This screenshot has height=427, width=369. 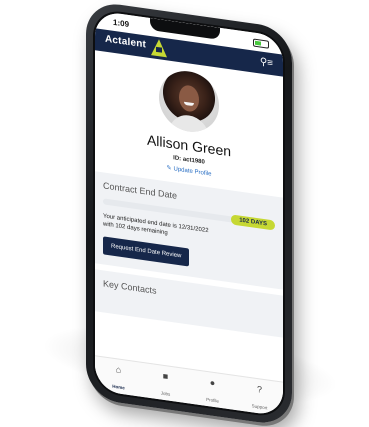 What do you see at coordinates (146, 251) in the screenshot?
I see `request-review-button: Request End Date Review` at bounding box center [146, 251].